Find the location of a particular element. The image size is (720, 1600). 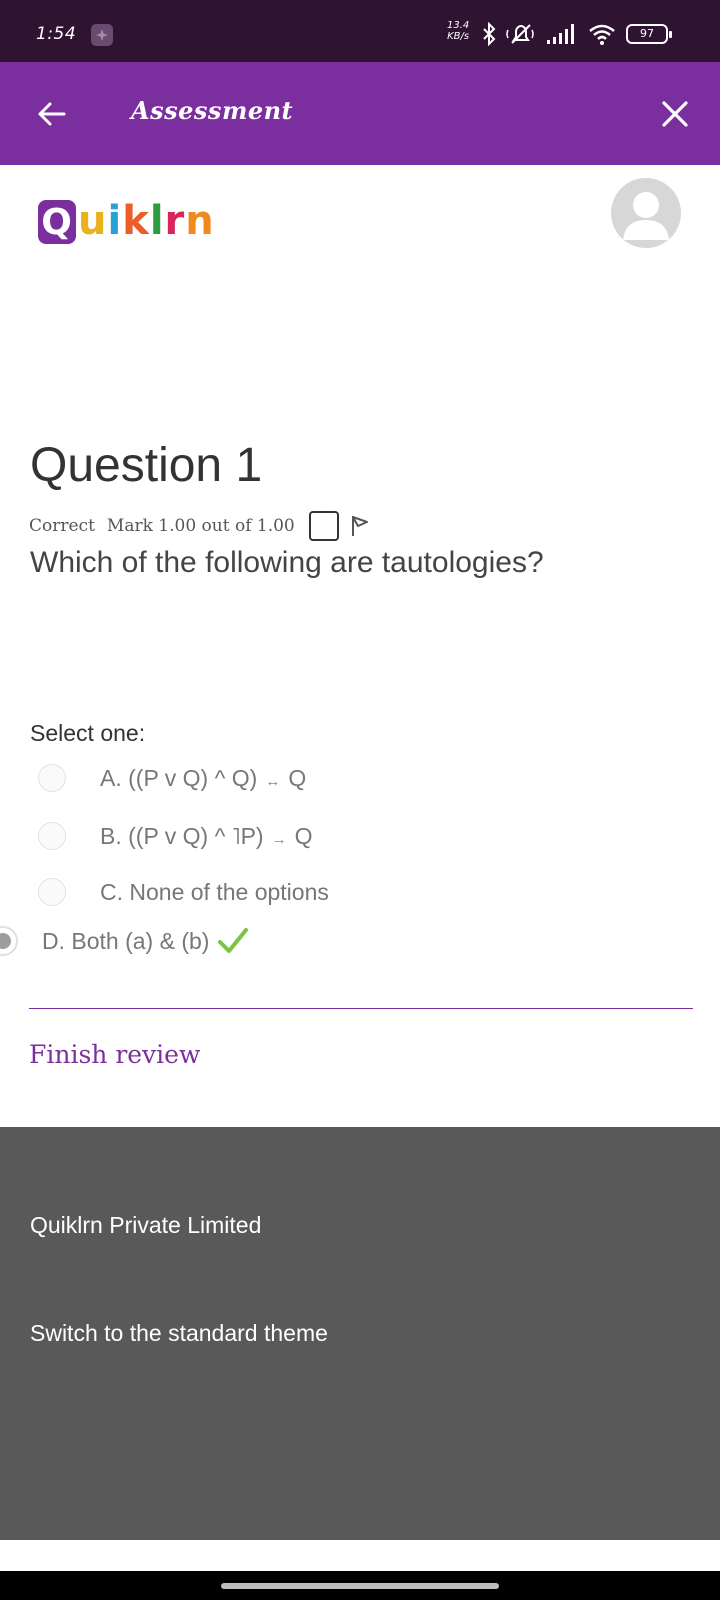

divider is located at coordinates (361, 1008).